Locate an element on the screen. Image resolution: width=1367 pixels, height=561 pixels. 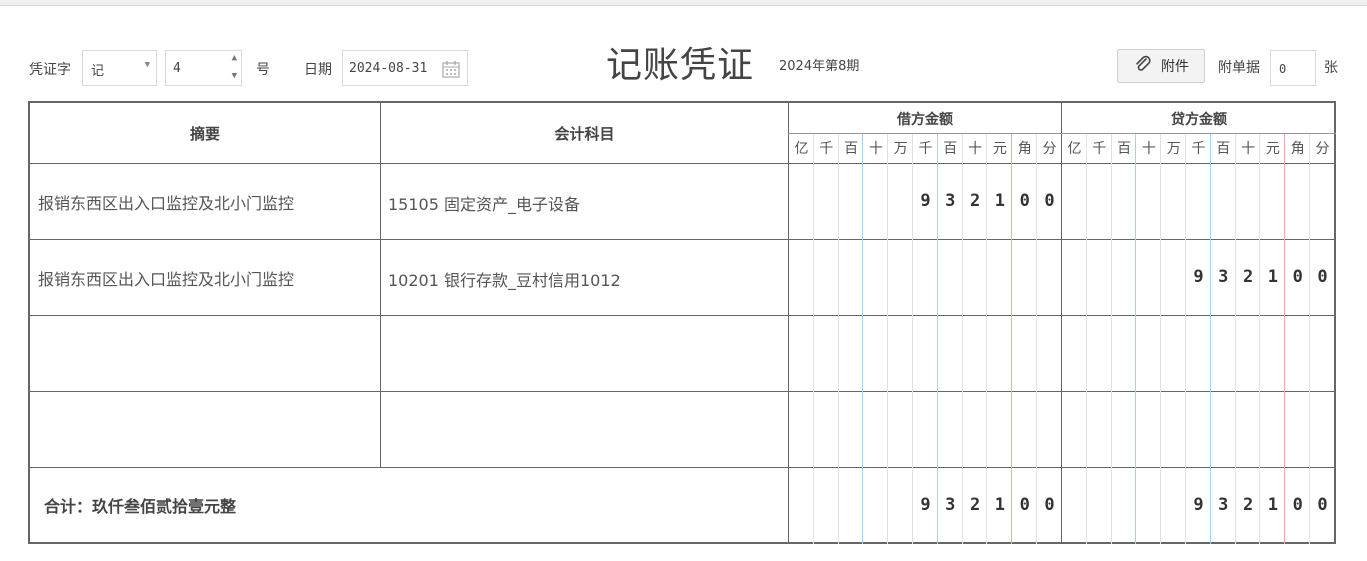
attach-count-label: 附单据 is located at coordinates (1239, 68).